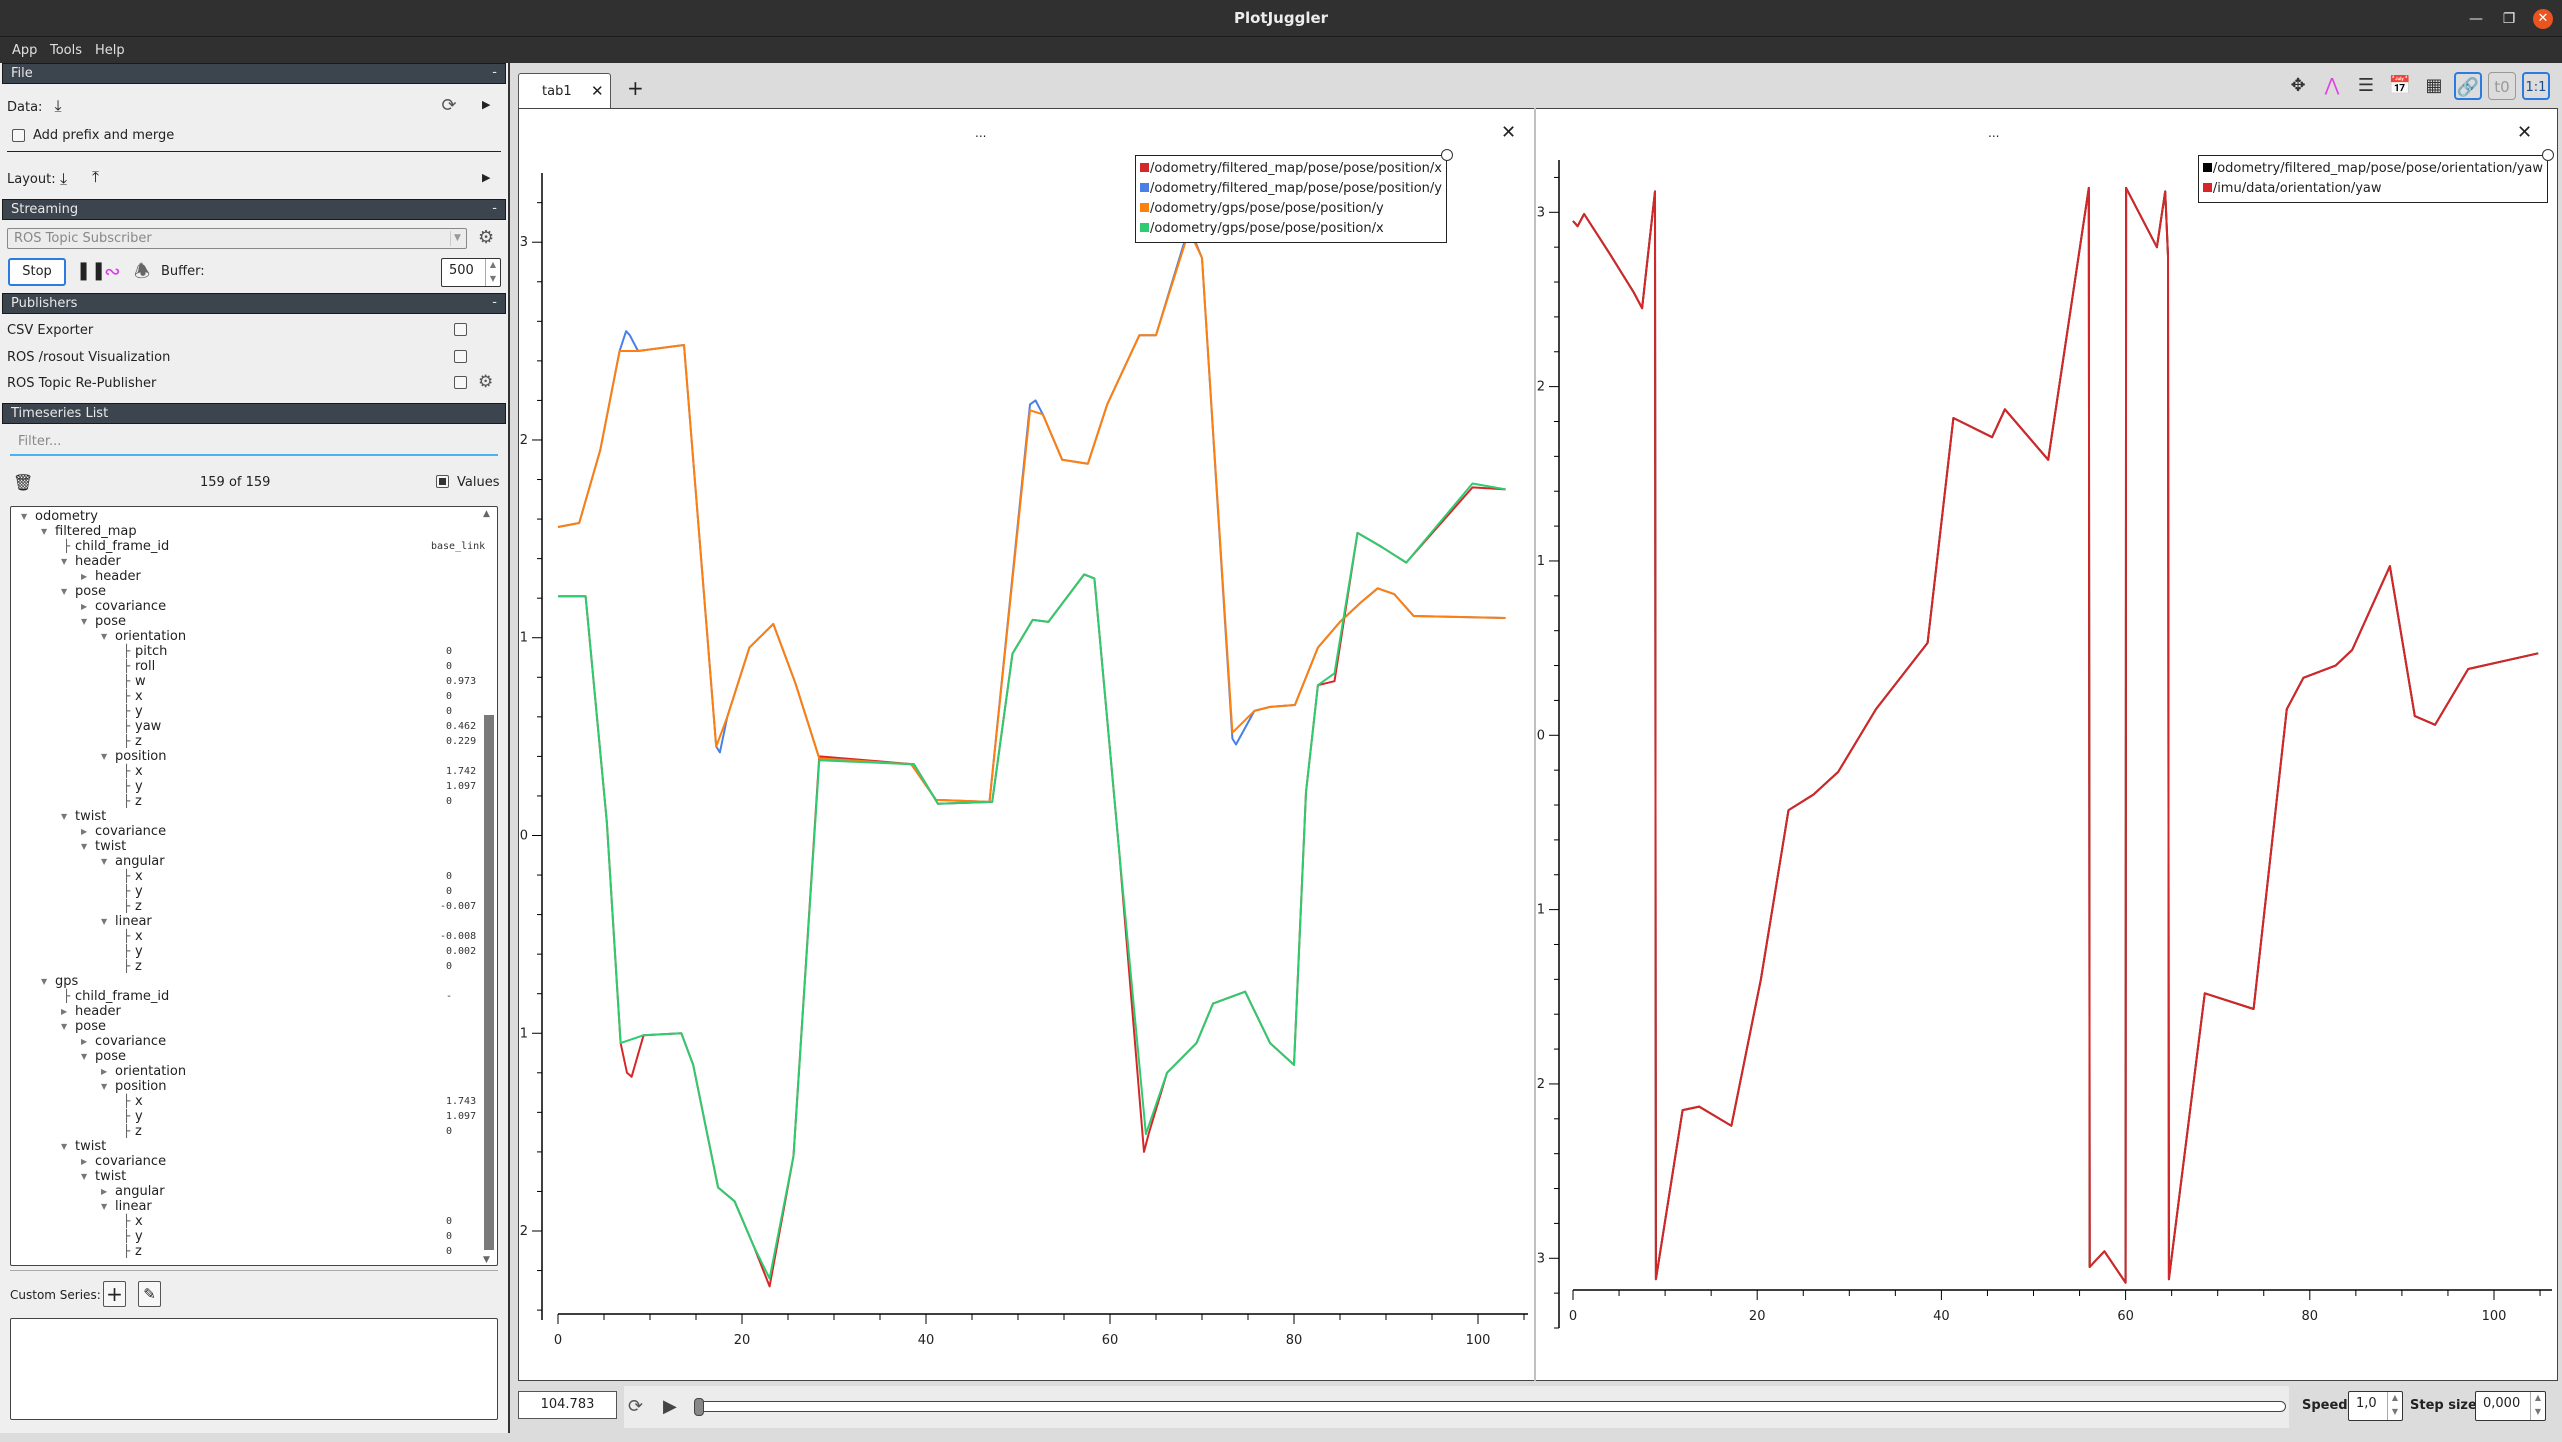 The width and height of the screenshot is (2562, 1442). I want to click on tree-item: ├ child_frame_id -, so click(246, 996).